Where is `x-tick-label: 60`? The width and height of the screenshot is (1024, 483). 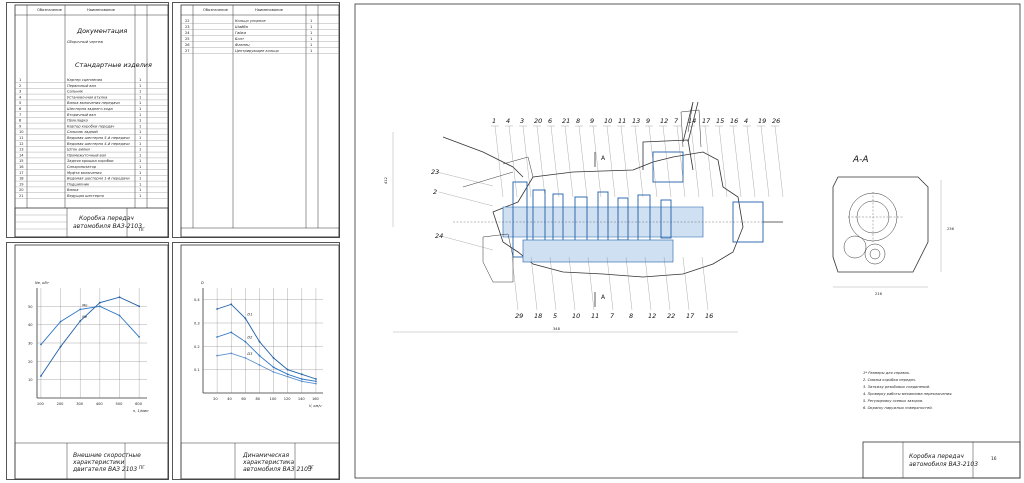
x-tick-label: 60 is located at coordinates (243, 399).